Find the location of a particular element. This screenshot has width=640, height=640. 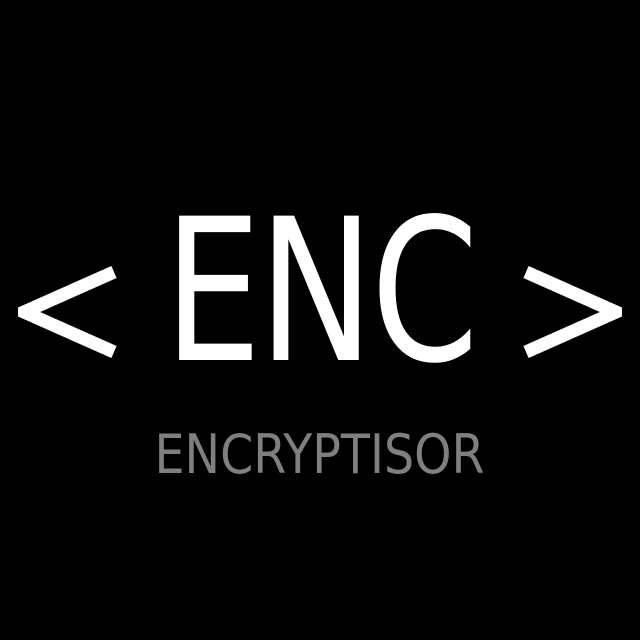

logo-wordmark-text: ENCRYPTISOR is located at coordinates (320, 454).